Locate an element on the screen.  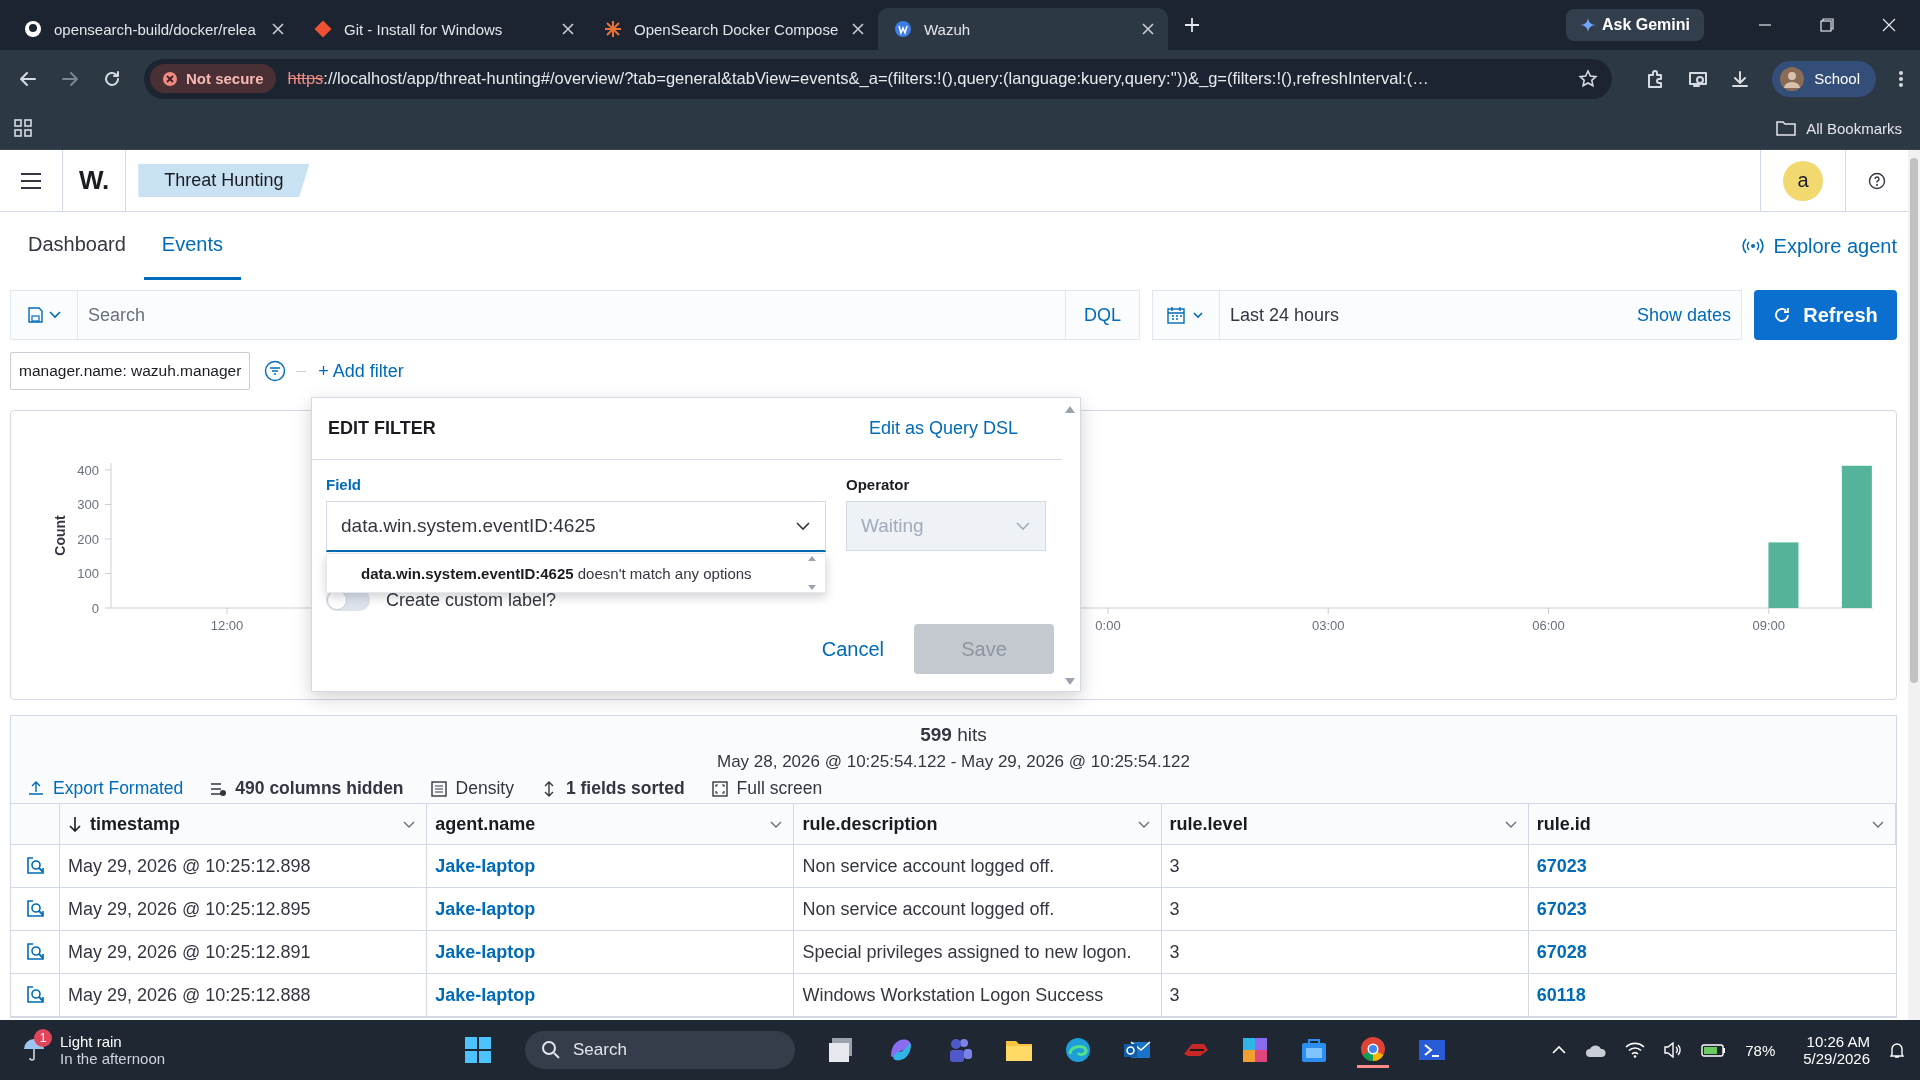
save-icon is located at coordinates (44, 315).